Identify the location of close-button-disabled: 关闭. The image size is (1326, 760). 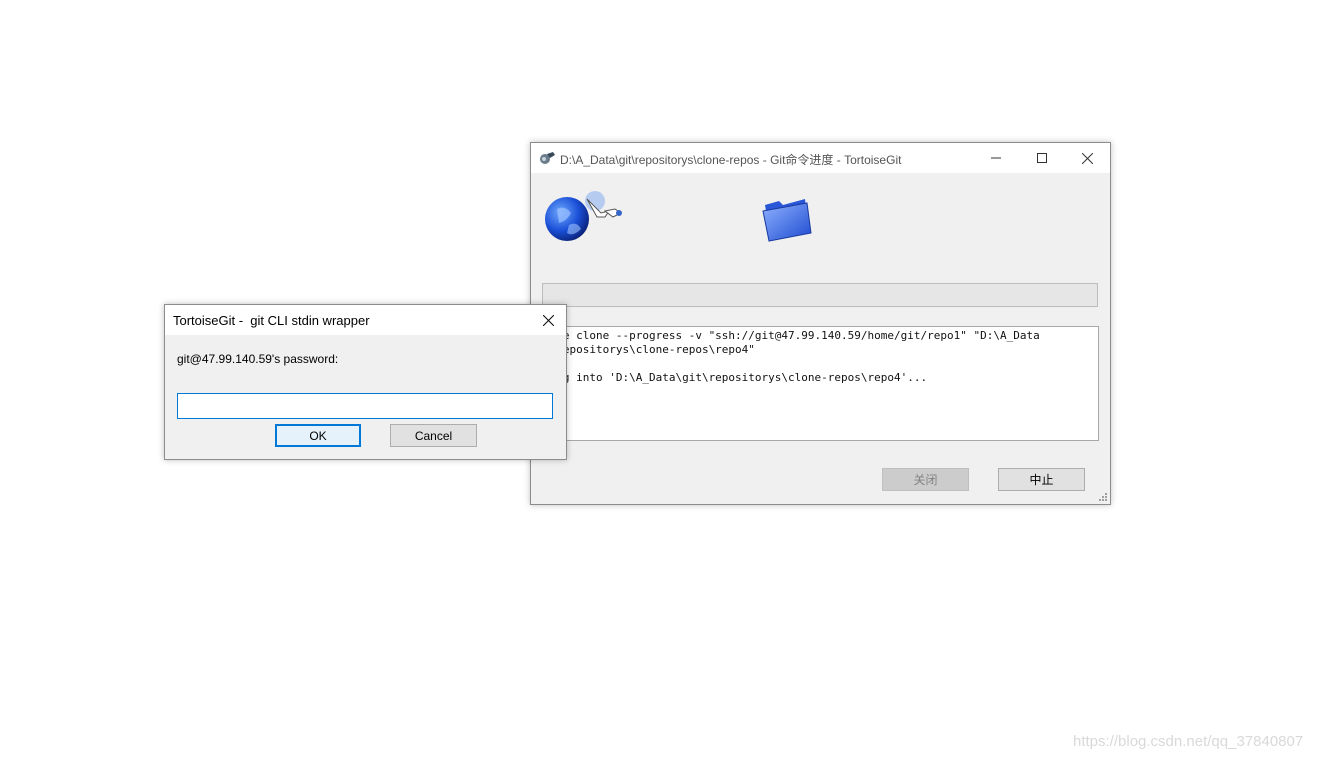
(925, 479).